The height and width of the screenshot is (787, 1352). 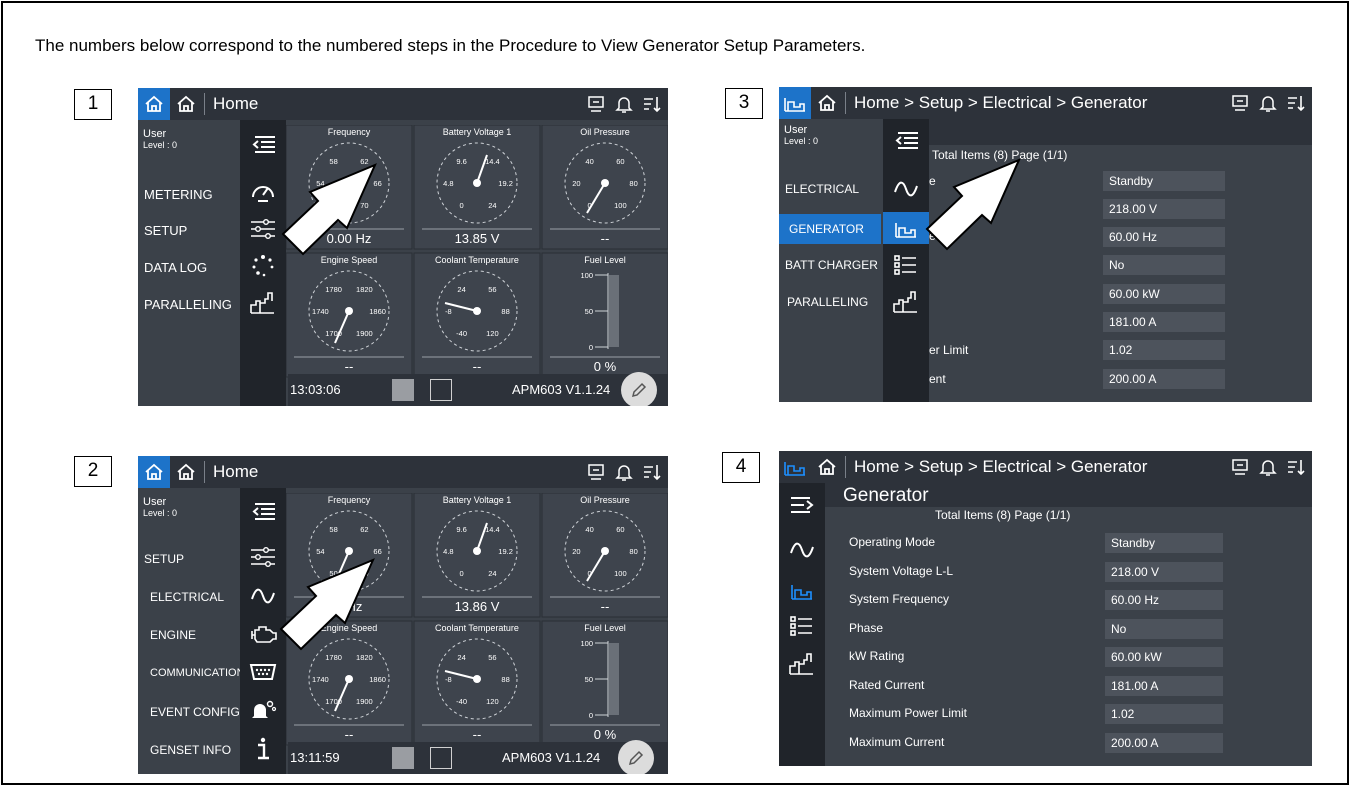 I want to click on engine-icon, so click(x=263, y=634).